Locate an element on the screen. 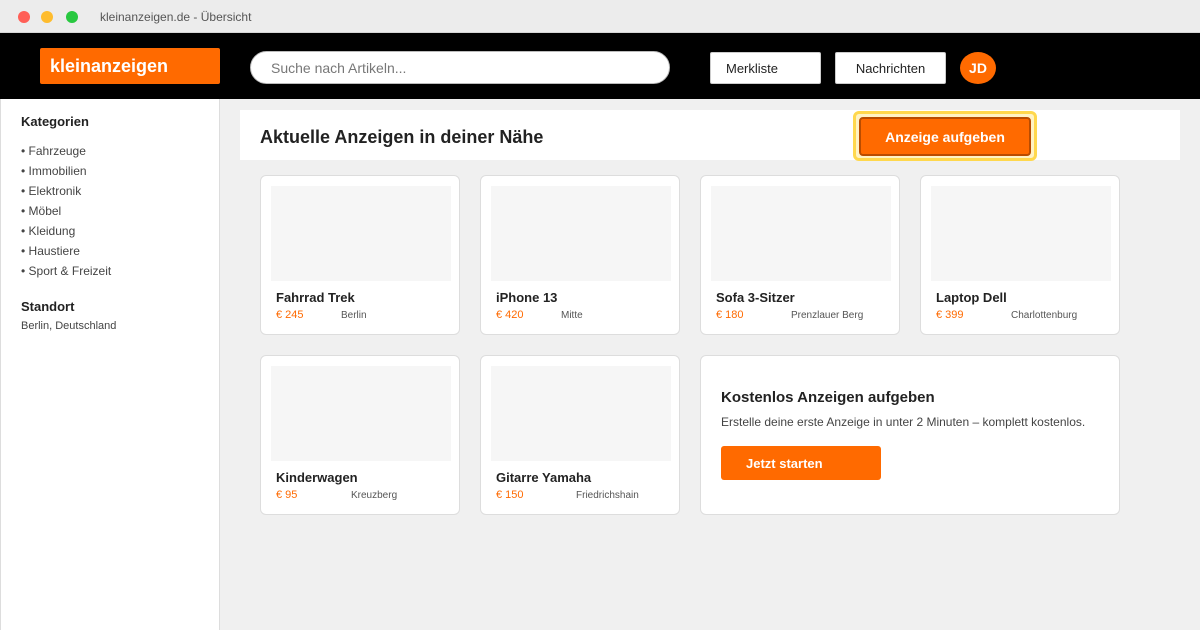 The height and width of the screenshot is (630, 1200). listing-title: Sofa 3-Sitzer is located at coordinates (755, 297).